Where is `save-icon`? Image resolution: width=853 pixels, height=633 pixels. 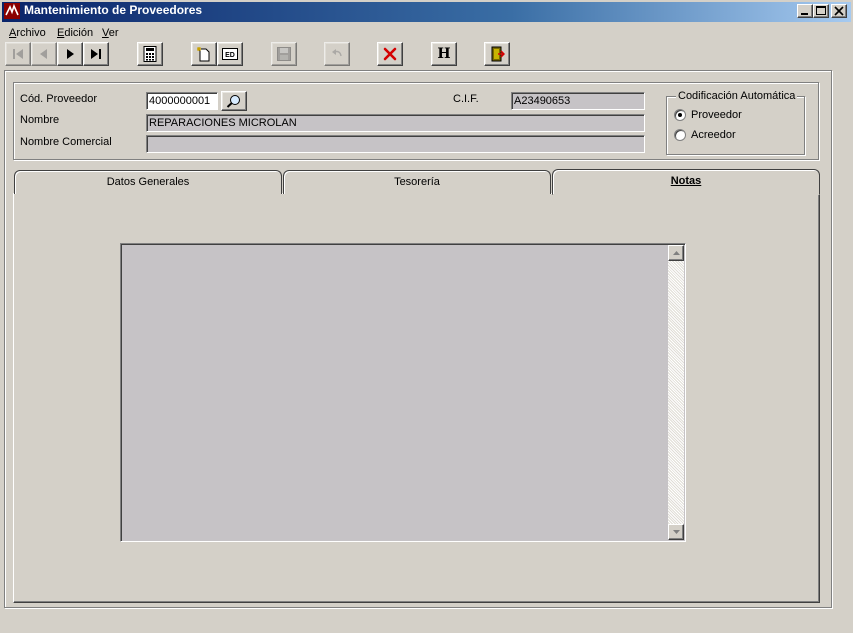 save-icon is located at coordinates (284, 54).